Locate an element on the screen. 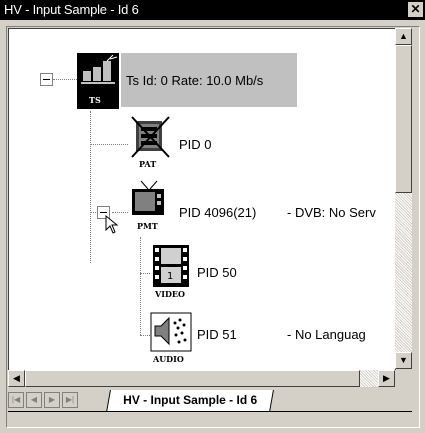 The width and height of the screenshot is (425, 433). tab-label: HV - Input Sample - Id 6 is located at coordinates (190, 400).